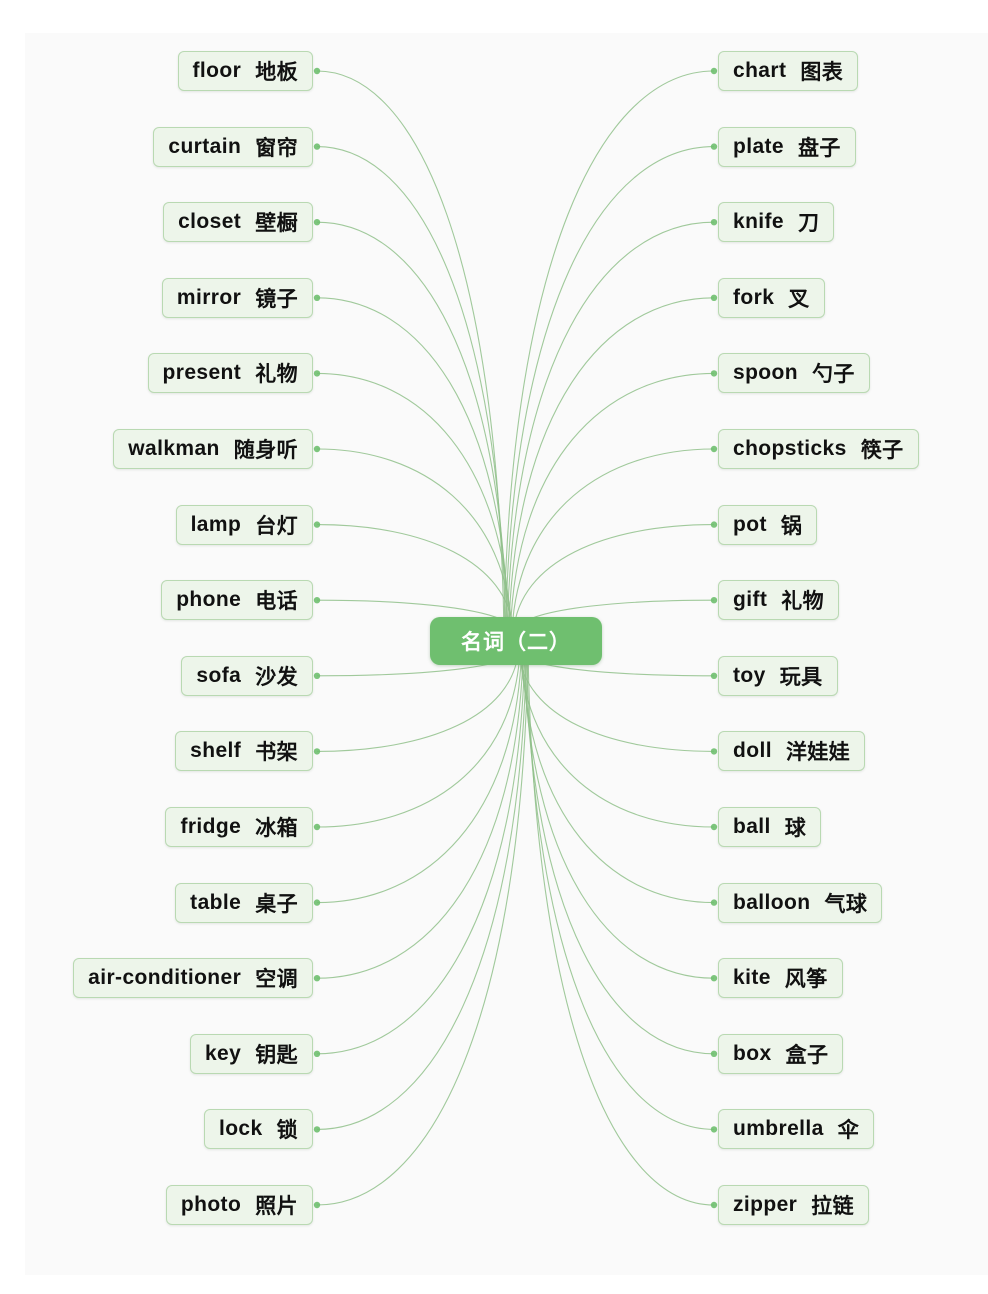 The width and height of the screenshot is (988, 1294). What do you see at coordinates (276, 148) in the screenshot?
I see `branch-node-chinese: 窗帘` at bounding box center [276, 148].